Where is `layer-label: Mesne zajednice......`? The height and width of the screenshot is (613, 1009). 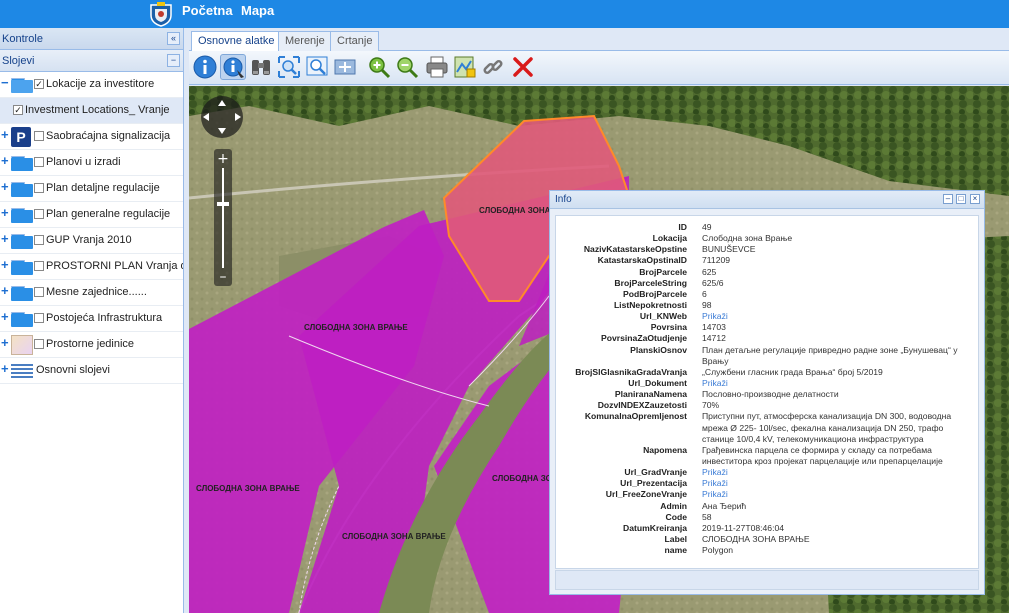
layer-label: Mesne zajednice...... is located at coordinates (96, 292).